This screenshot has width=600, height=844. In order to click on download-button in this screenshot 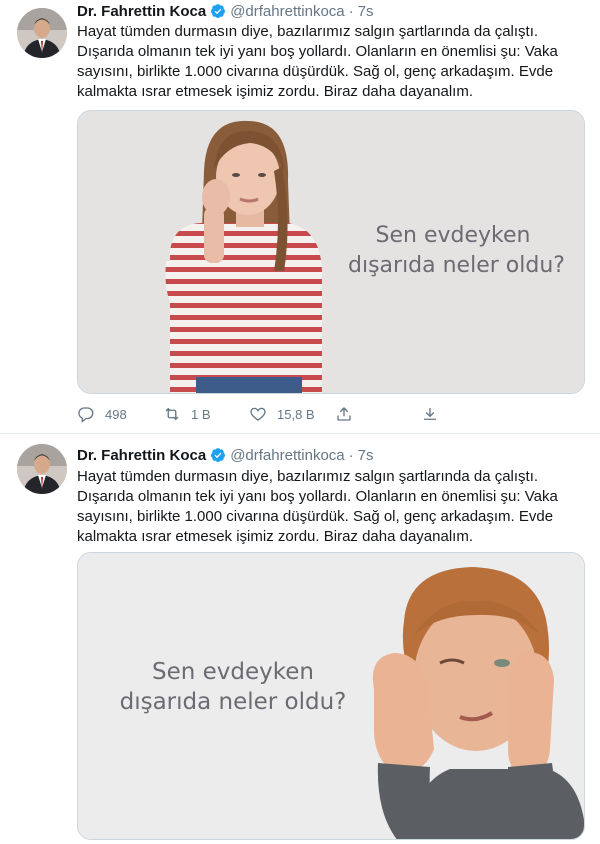, I will do `click(464, 414)`.